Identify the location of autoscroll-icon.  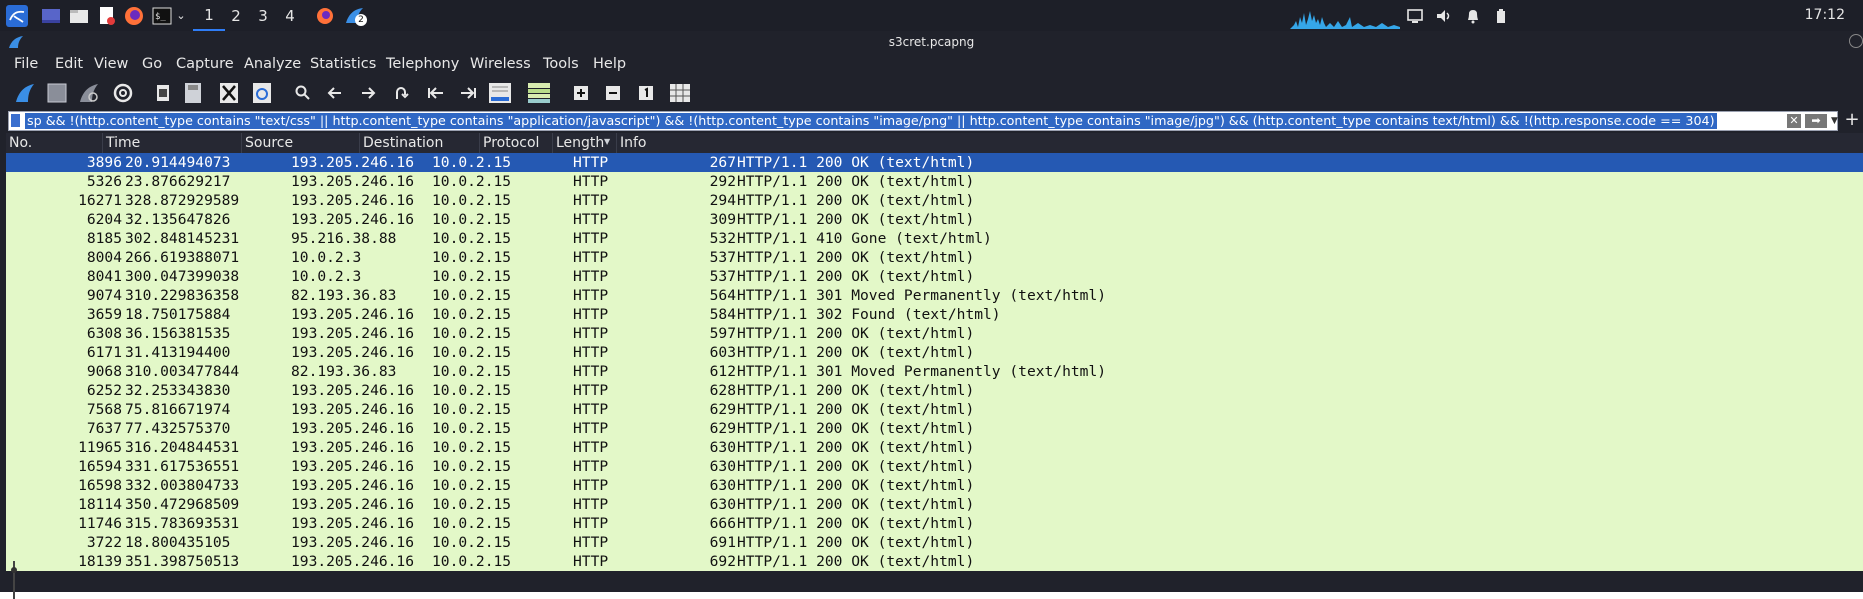
(500, 93).